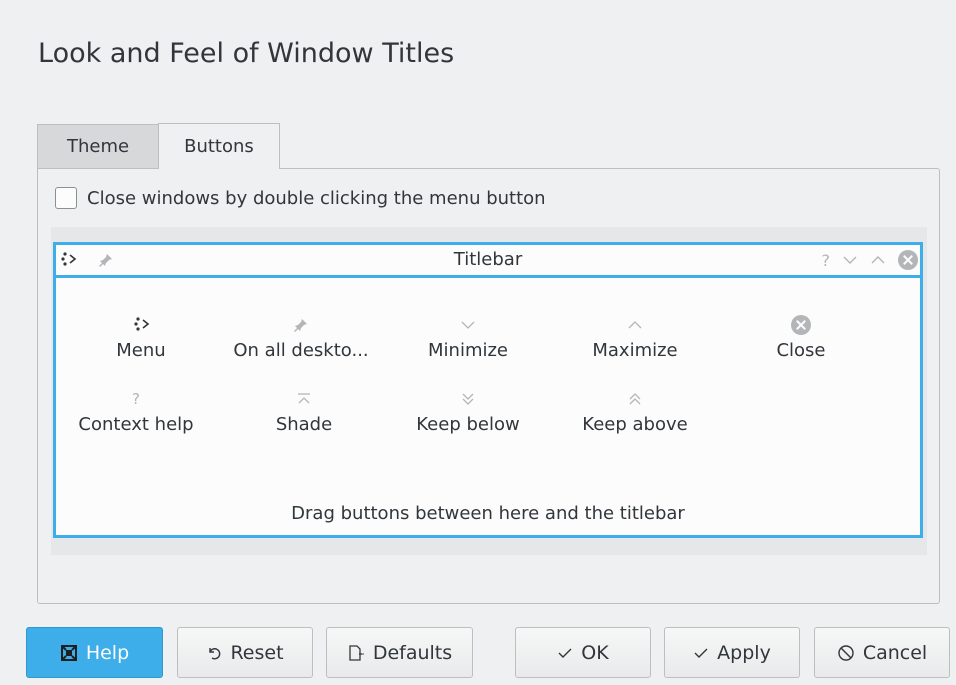 The width and height of the screenshot is (956, 685). I want to click on titlebar-right-buttons: ?, so click(870, 260).